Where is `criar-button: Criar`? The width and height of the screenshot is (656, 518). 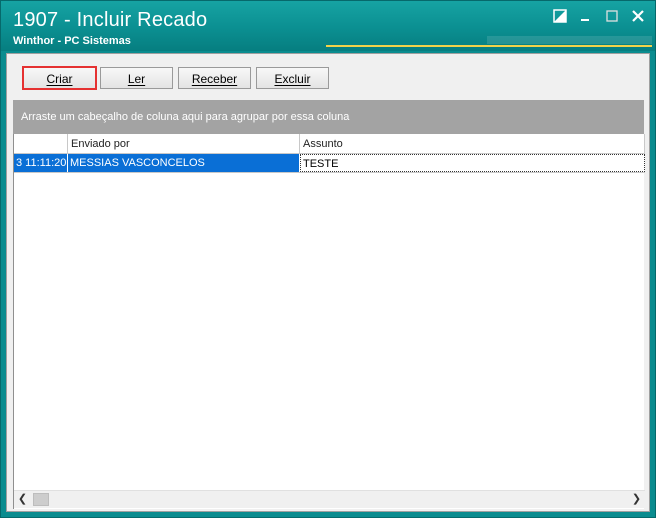 criar-button: Criar is located at coordinates (59, 78).